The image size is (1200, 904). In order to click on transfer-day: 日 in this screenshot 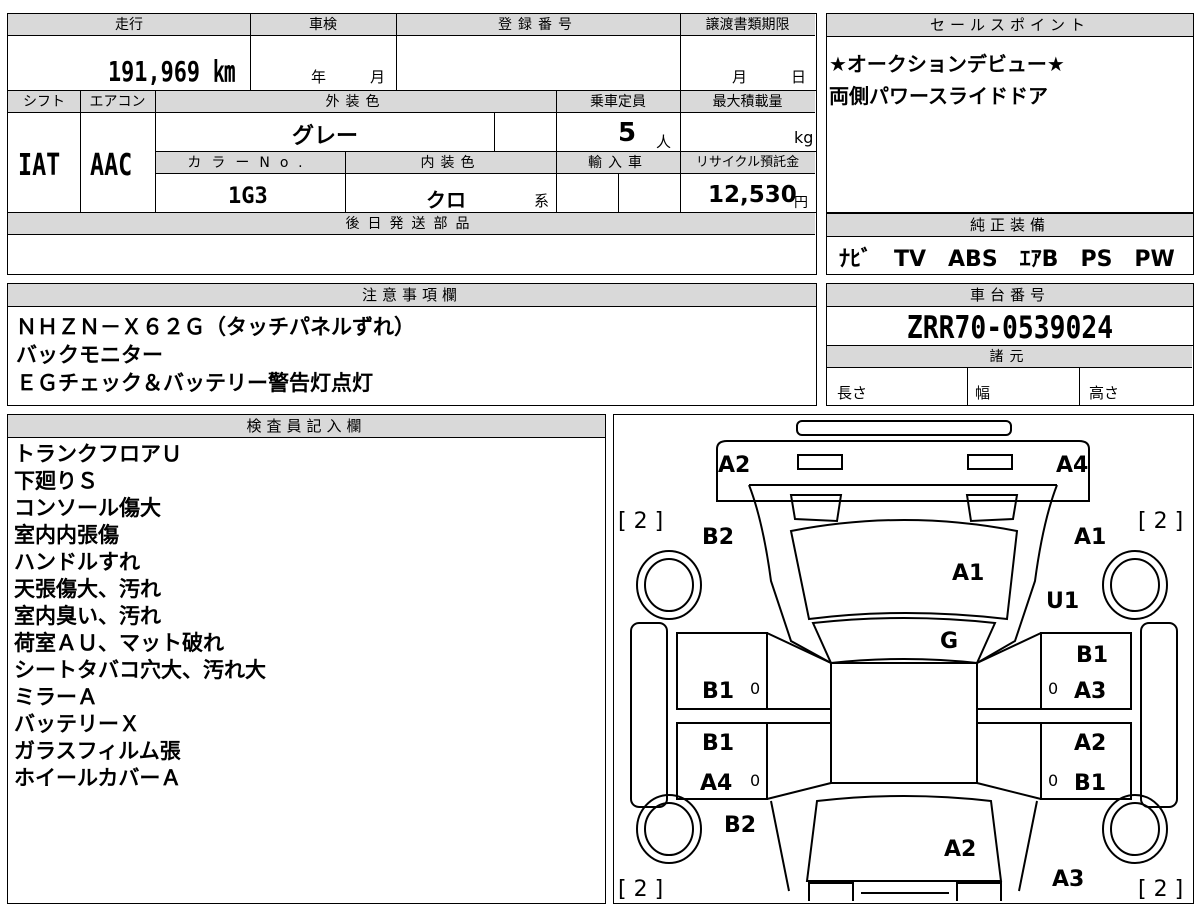, I will do `click(799, 77)`.